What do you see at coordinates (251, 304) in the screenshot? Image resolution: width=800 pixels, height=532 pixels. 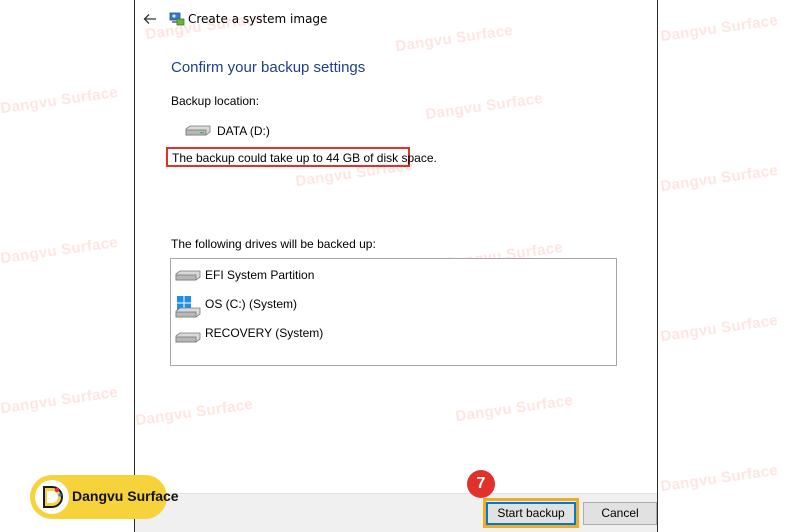 I see `drive-label: OS (C:) (System)` at bounding box center [251, 304].